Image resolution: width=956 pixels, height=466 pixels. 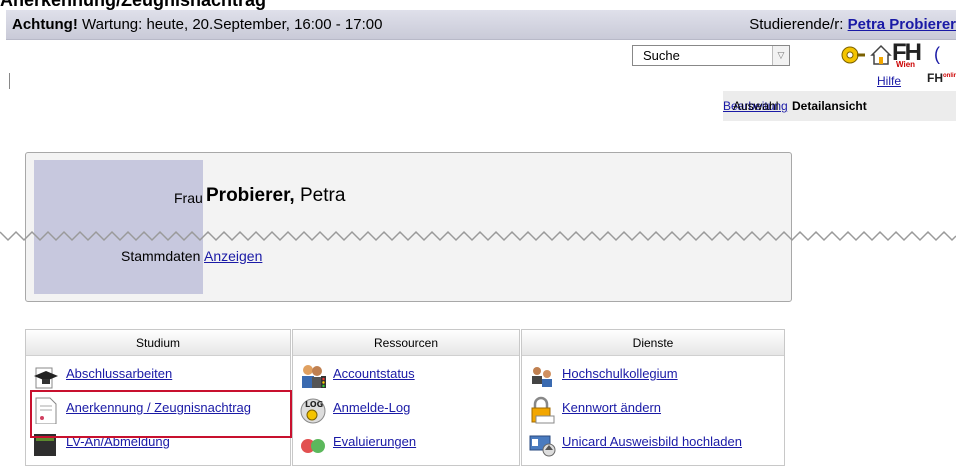 What do you see at coordinates (652, 441) in the screenshot?
I see `link-unicard-ausweisbild-hochladen: Unicard Ausweisbild hochladen` at bounding box center [652, 441].